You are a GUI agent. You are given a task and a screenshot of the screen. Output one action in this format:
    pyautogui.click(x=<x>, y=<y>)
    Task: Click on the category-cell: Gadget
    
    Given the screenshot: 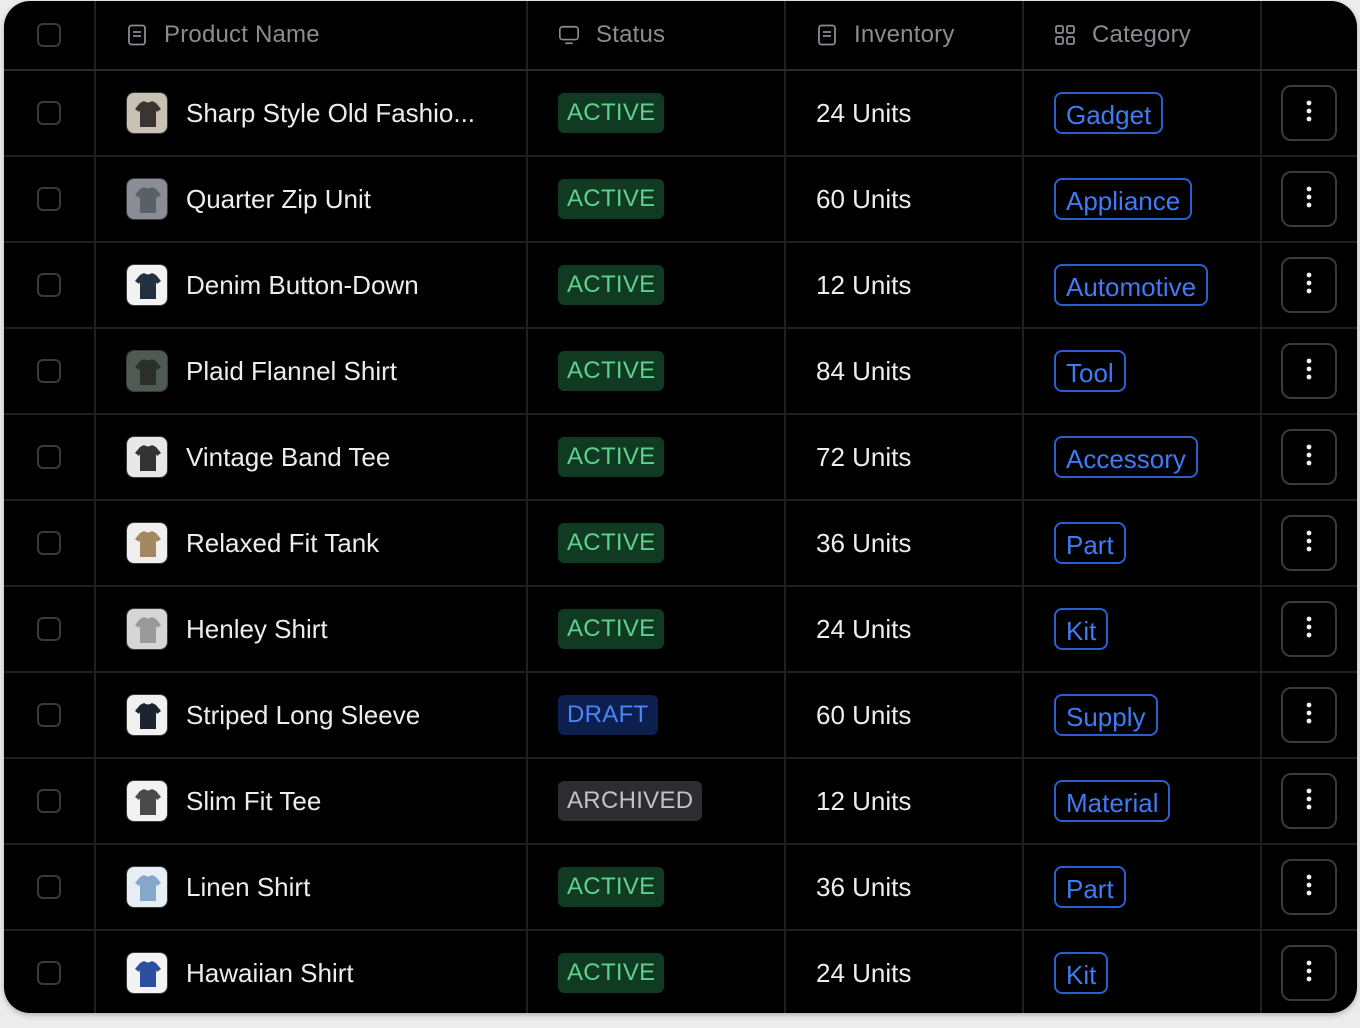 What is the action you would take?
    pyautogui.click(x=1142, y=113)
    